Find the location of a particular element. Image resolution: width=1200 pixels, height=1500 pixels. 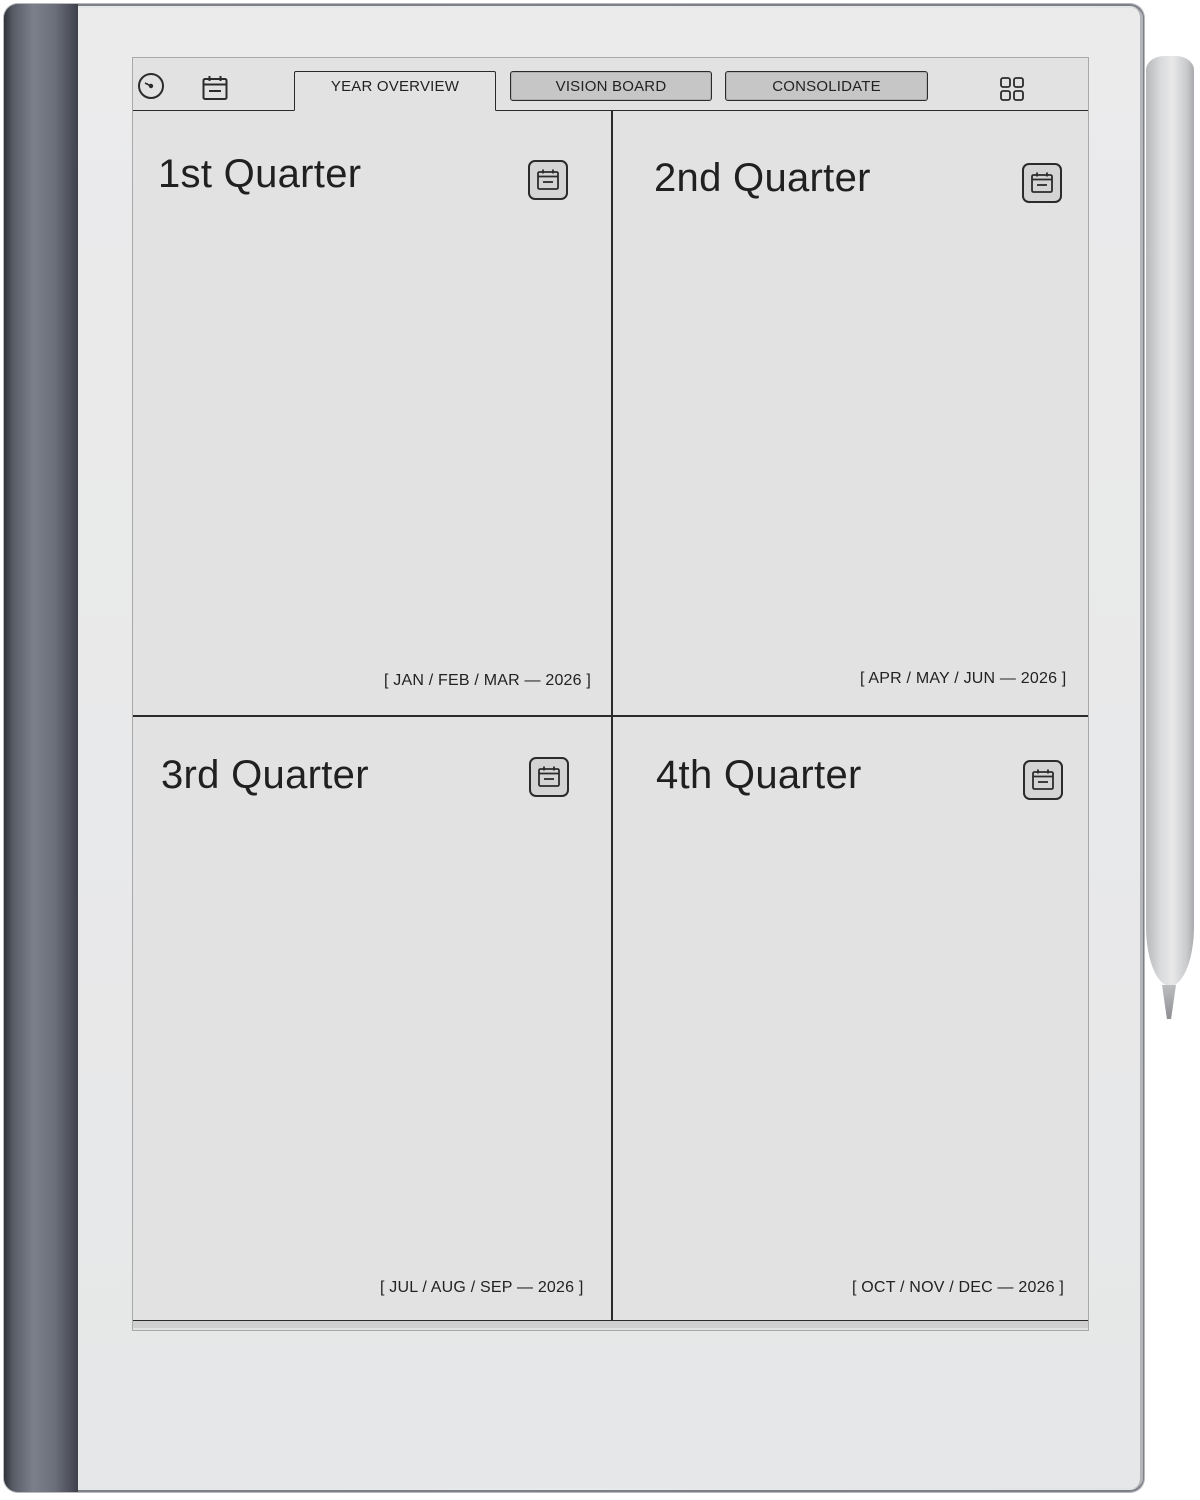

calendar-icon is located at coordinates (215, 88).